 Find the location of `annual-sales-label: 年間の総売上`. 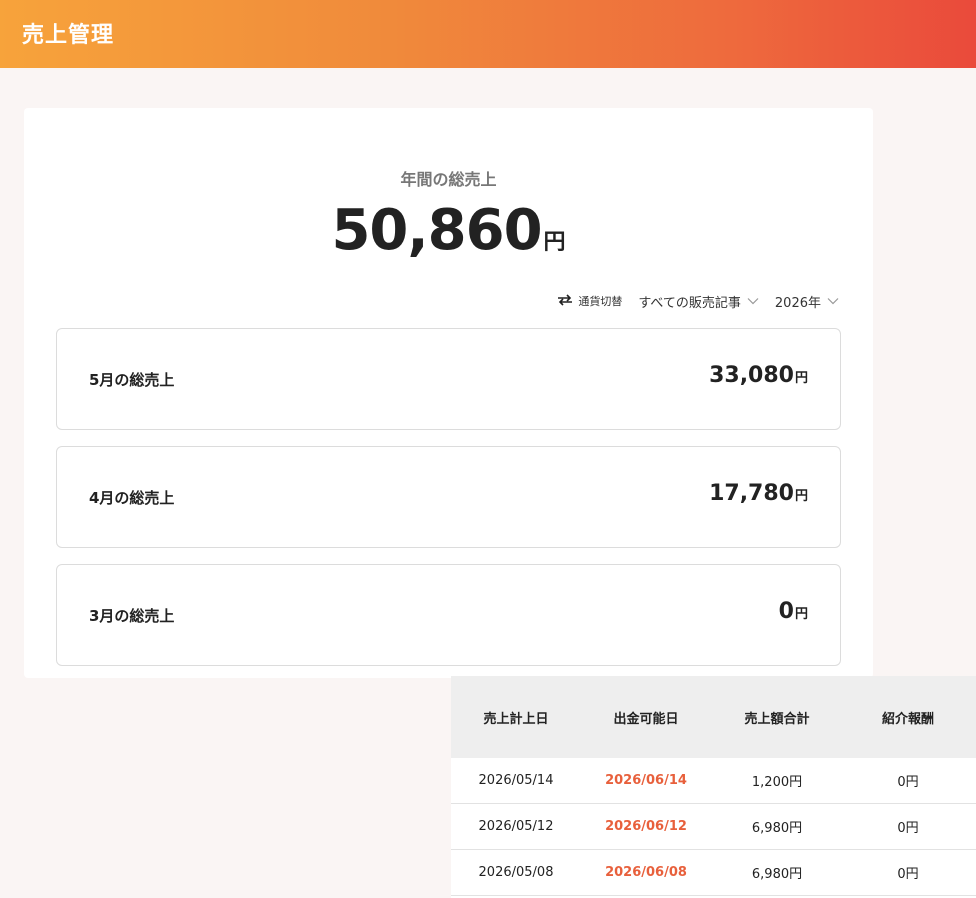

annual-sales-label: 年間の総売上 is located at coordinates (448, 179).